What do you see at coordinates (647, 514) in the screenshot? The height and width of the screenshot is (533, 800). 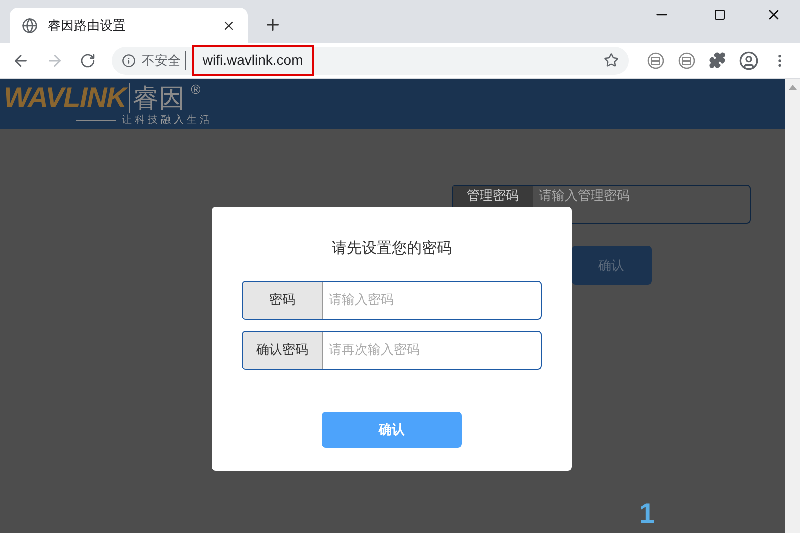 I see `corner-text: 1` at bounding box center [647, 514].